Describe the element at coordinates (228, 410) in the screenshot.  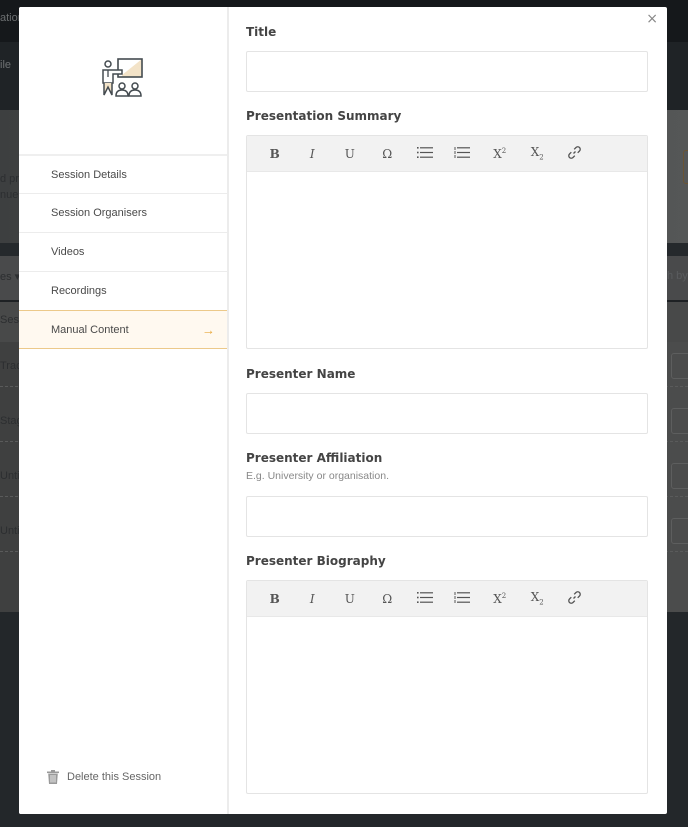
I see `sidebar-divider` at that location.